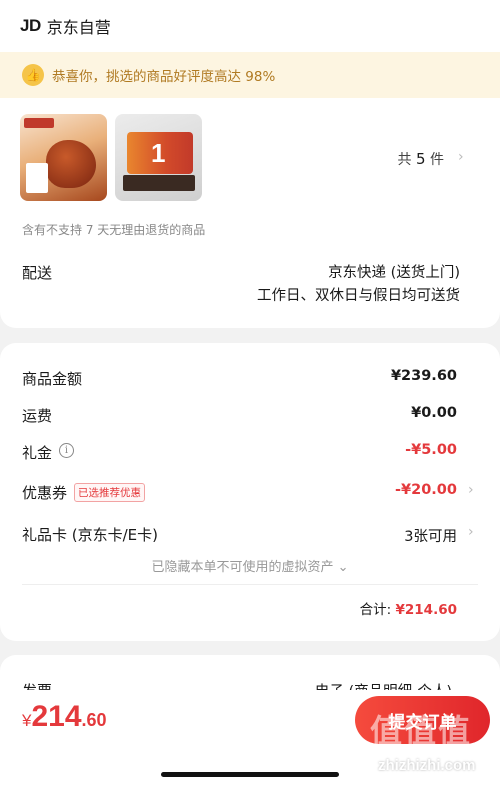 This screenshot has height=787, width=500. What do you see at coordinates (394, 273) in the screenshot?
I see `delivery-method: 京东快递 (送货上门)` at bounding box center [394, 273].